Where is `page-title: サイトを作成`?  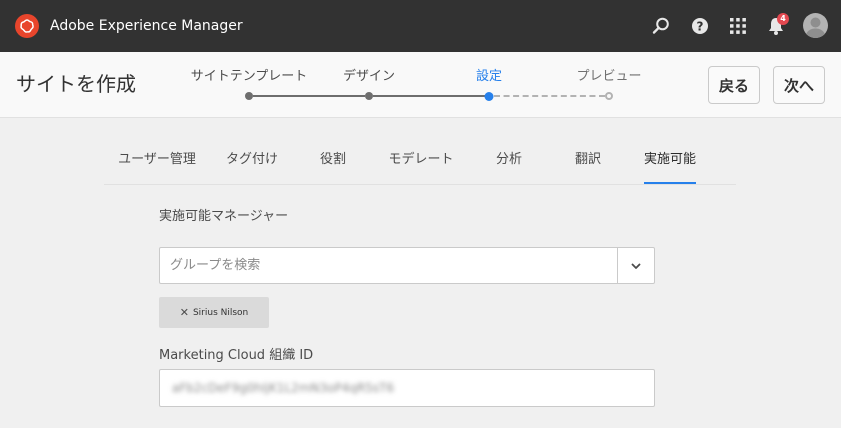 page-title: サイトを作成 is located at coordinates (76, 84).